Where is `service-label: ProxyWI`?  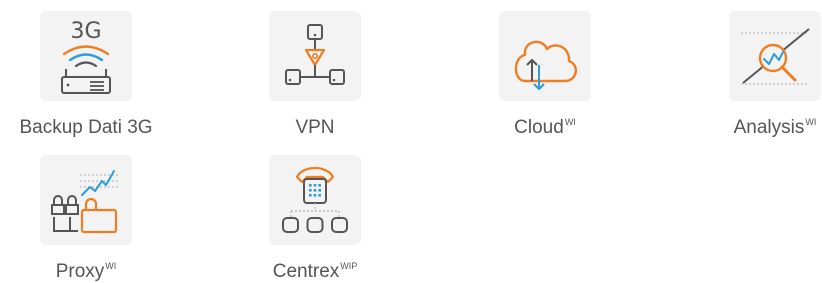 service-label: ProxyWI is located at coordinates (86, 272).